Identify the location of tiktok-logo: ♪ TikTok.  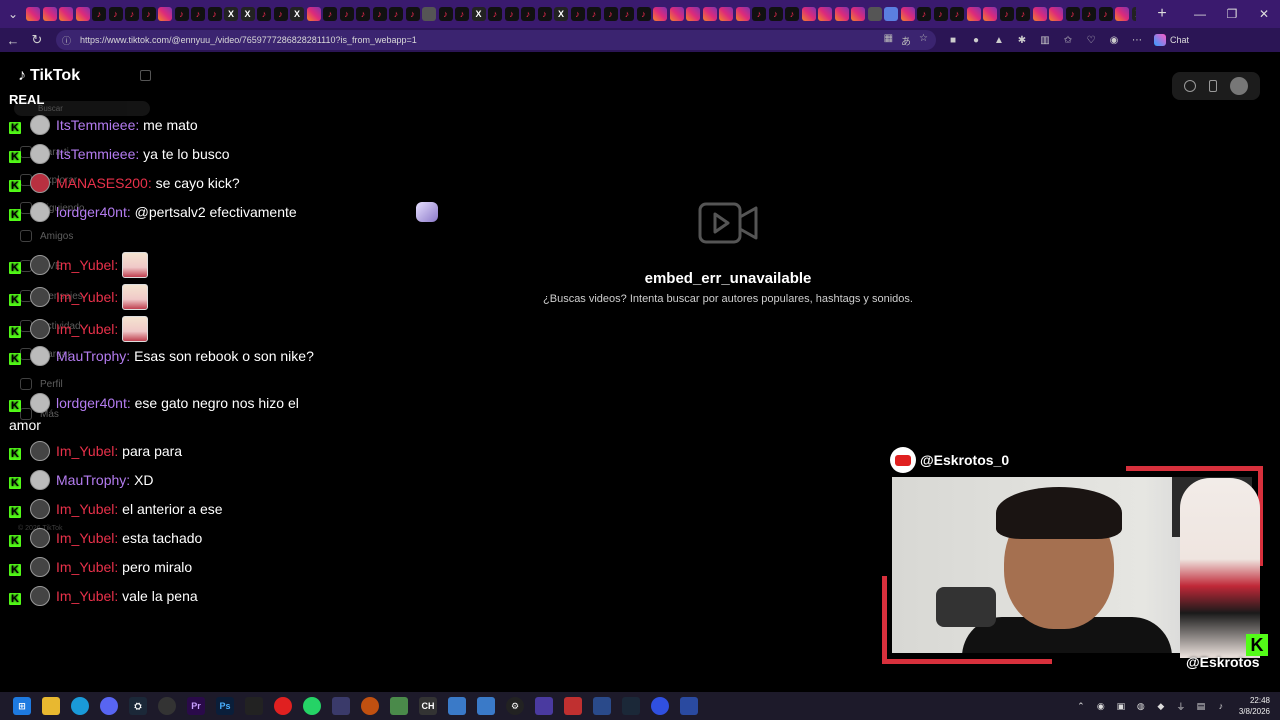
(49, 76).